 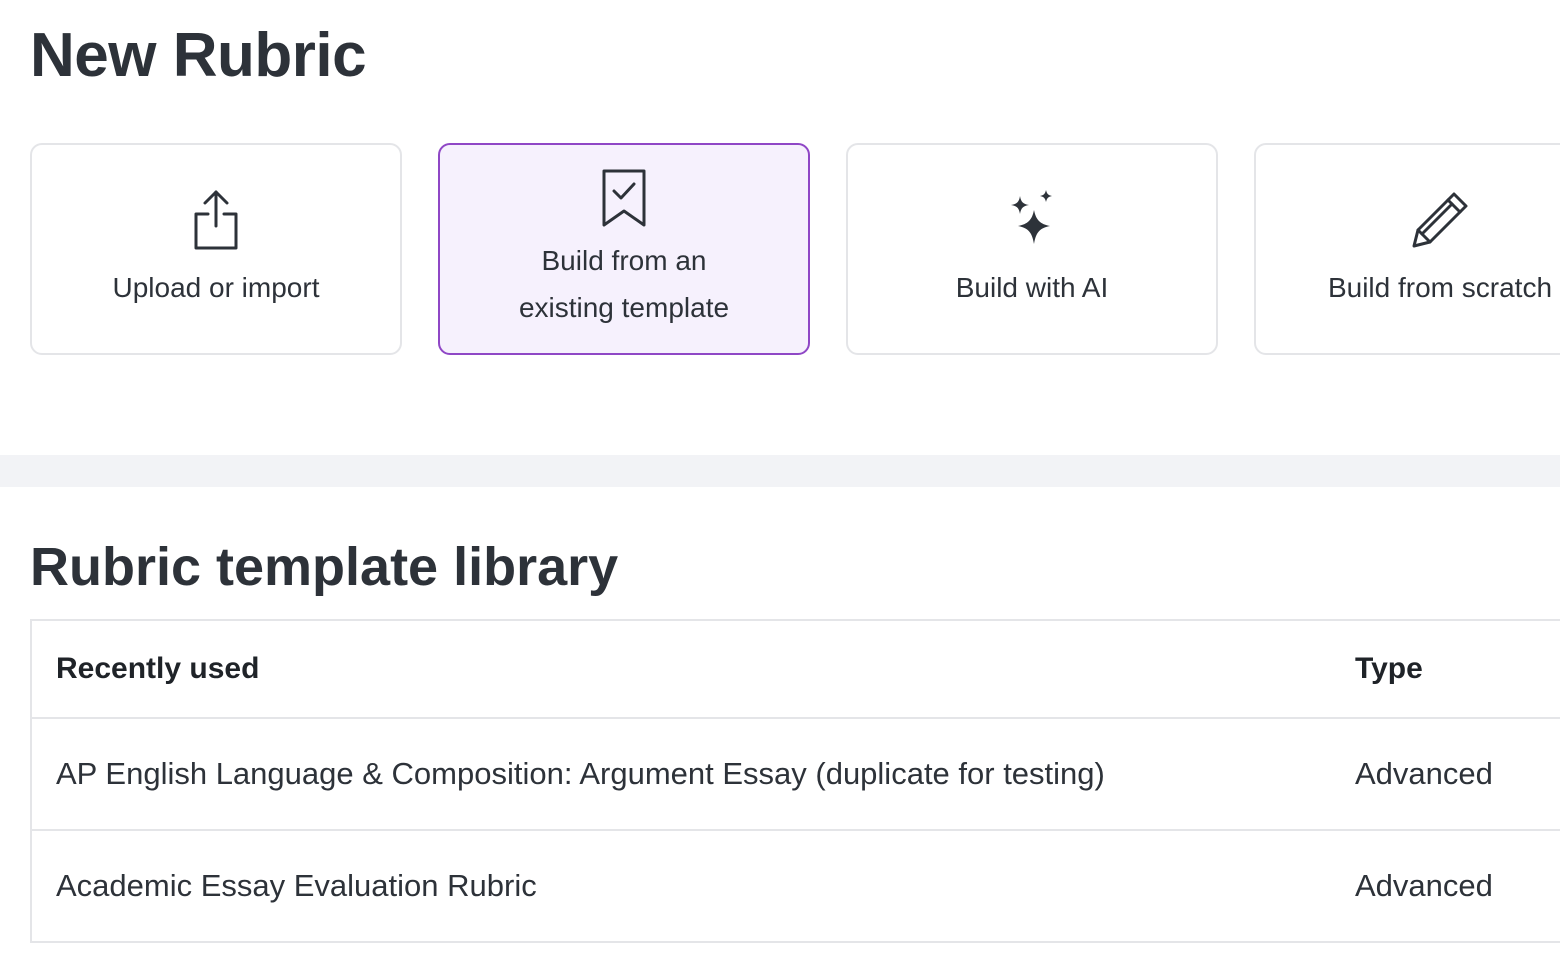 I want to click on table-header-row: Recently used Type, so click(x=796, y=670).